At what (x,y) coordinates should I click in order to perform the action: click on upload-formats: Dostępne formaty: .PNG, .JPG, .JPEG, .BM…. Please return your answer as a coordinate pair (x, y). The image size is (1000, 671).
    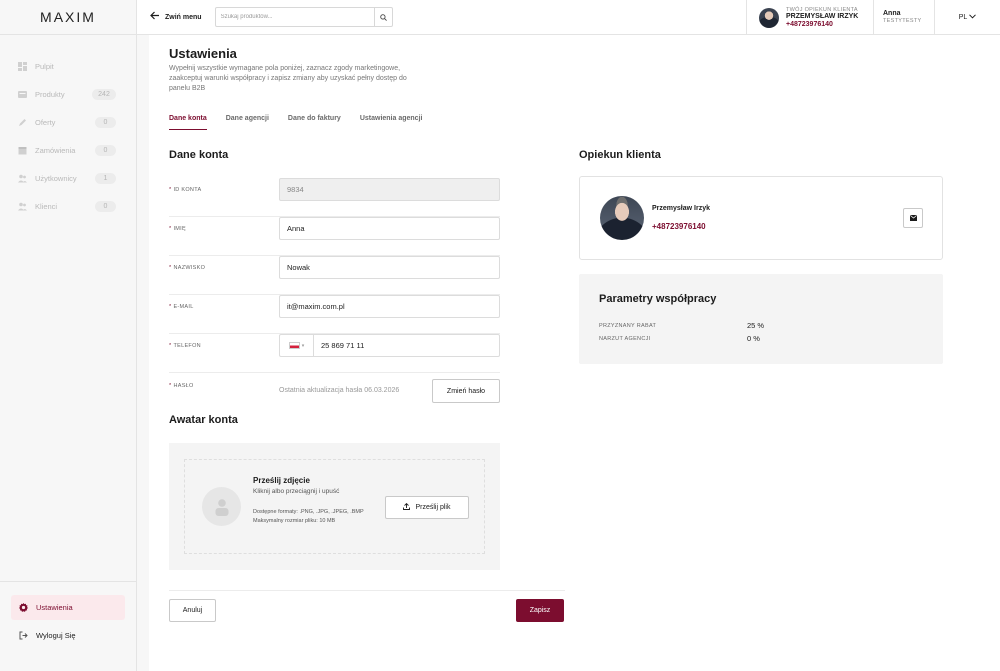
    Looking at the image, I should click on (308, 517).